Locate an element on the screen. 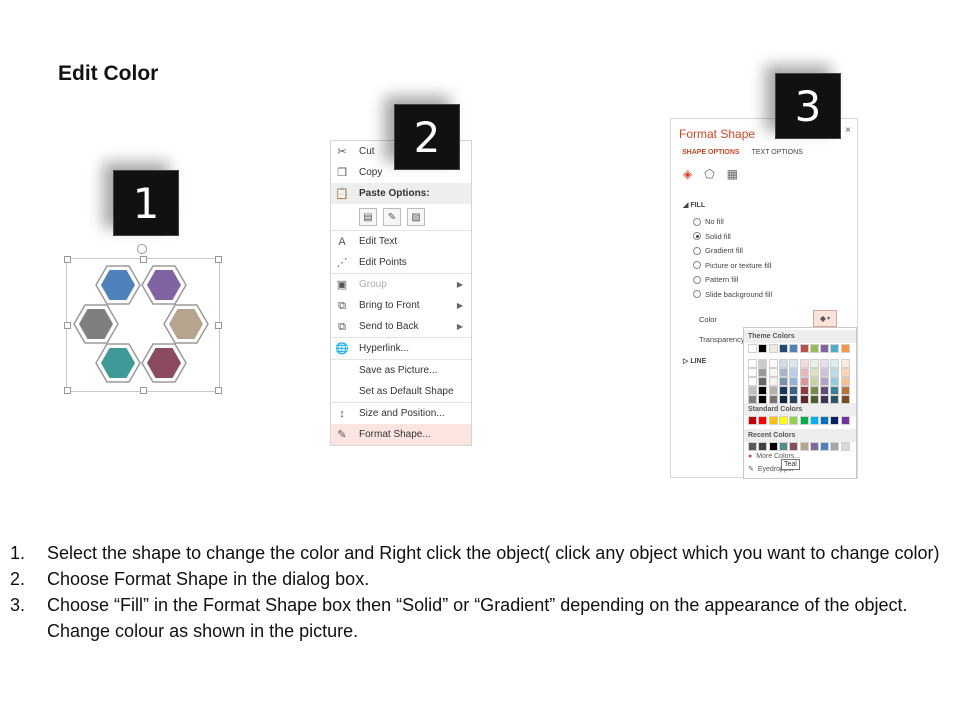 This screenshot has width=960, height=720. line-section-header: ▷ LINE is located at coordinates (694, 361).